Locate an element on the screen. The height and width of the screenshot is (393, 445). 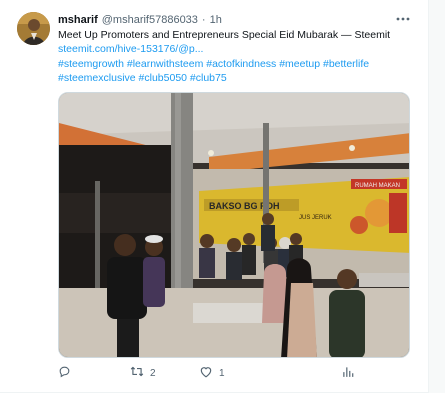
tweet-time: 1h is located at coordinates (216, 20).